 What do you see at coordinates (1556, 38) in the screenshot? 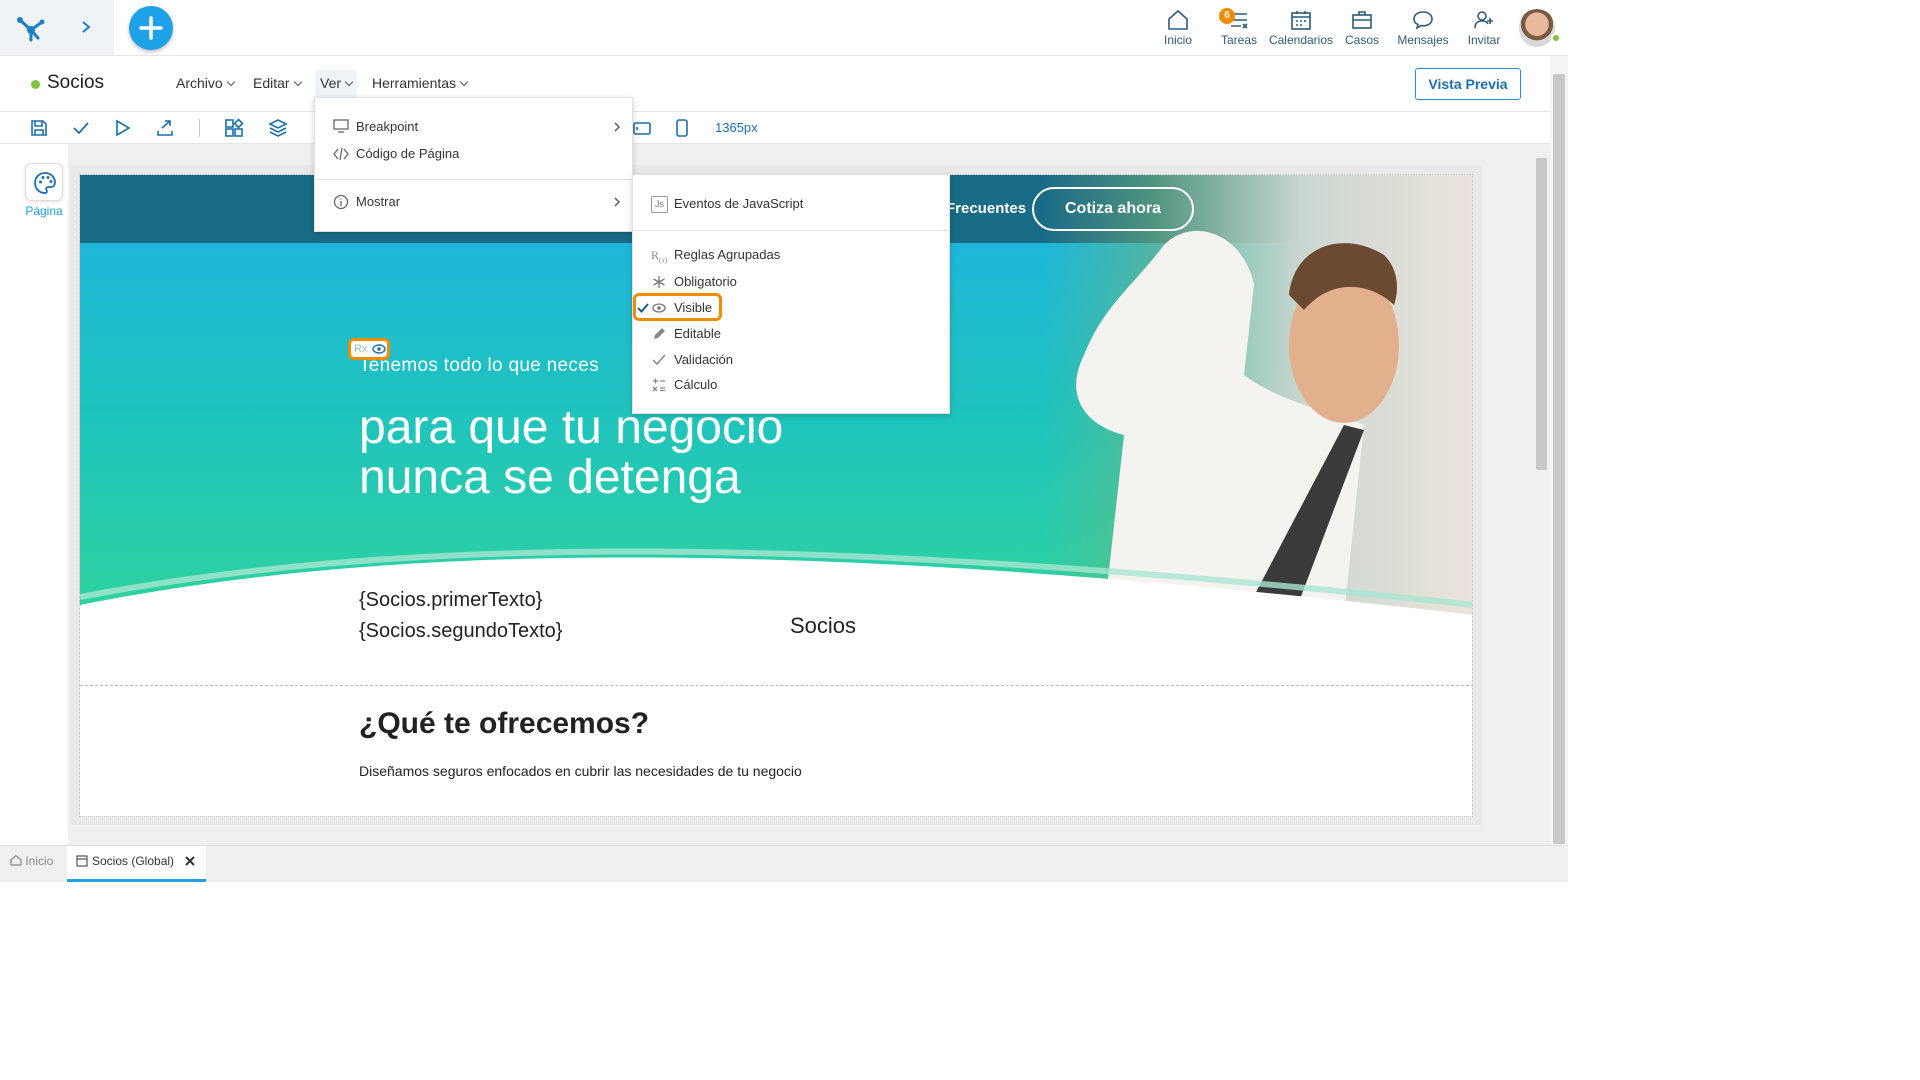
I see `online-status-dot` at bounding box center [1556, 38].